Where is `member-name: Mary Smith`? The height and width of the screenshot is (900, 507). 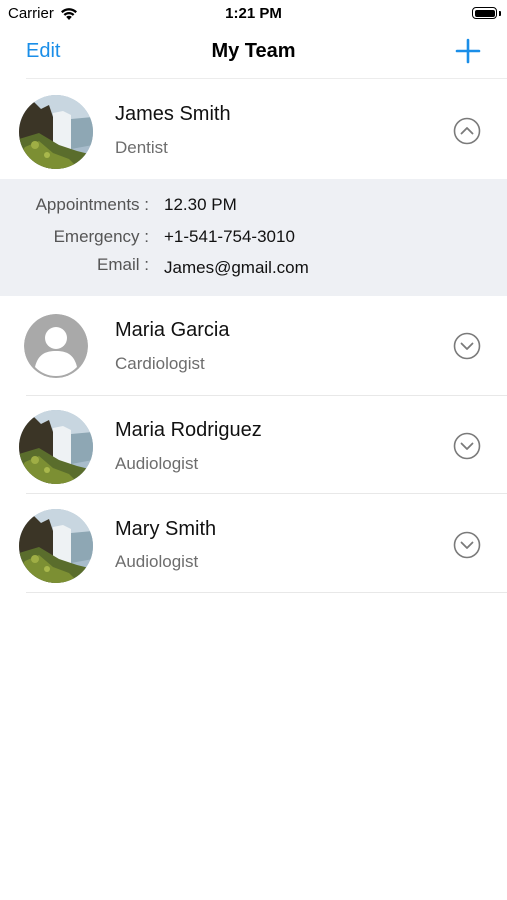
member-name: Mary Smith is located at coordinates (166, 529).